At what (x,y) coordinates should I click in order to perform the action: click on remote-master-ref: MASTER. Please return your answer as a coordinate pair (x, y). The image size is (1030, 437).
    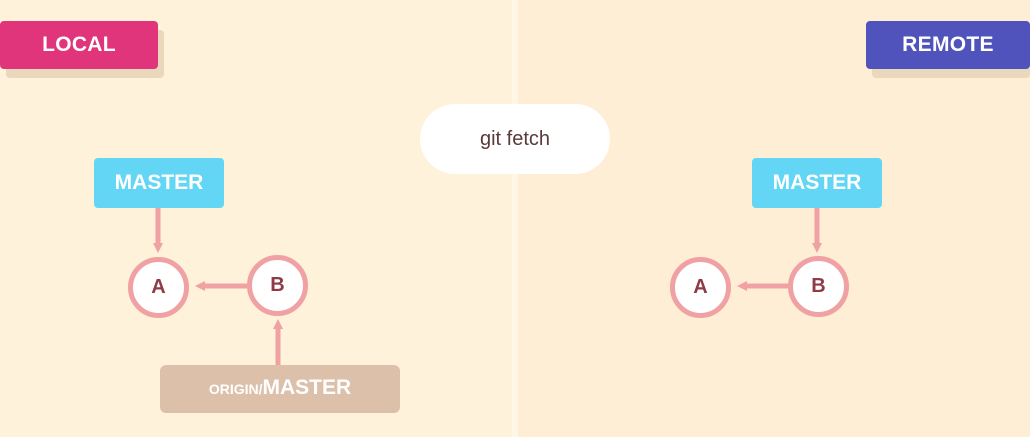
    Looking at the image, I should click on (817, 183).